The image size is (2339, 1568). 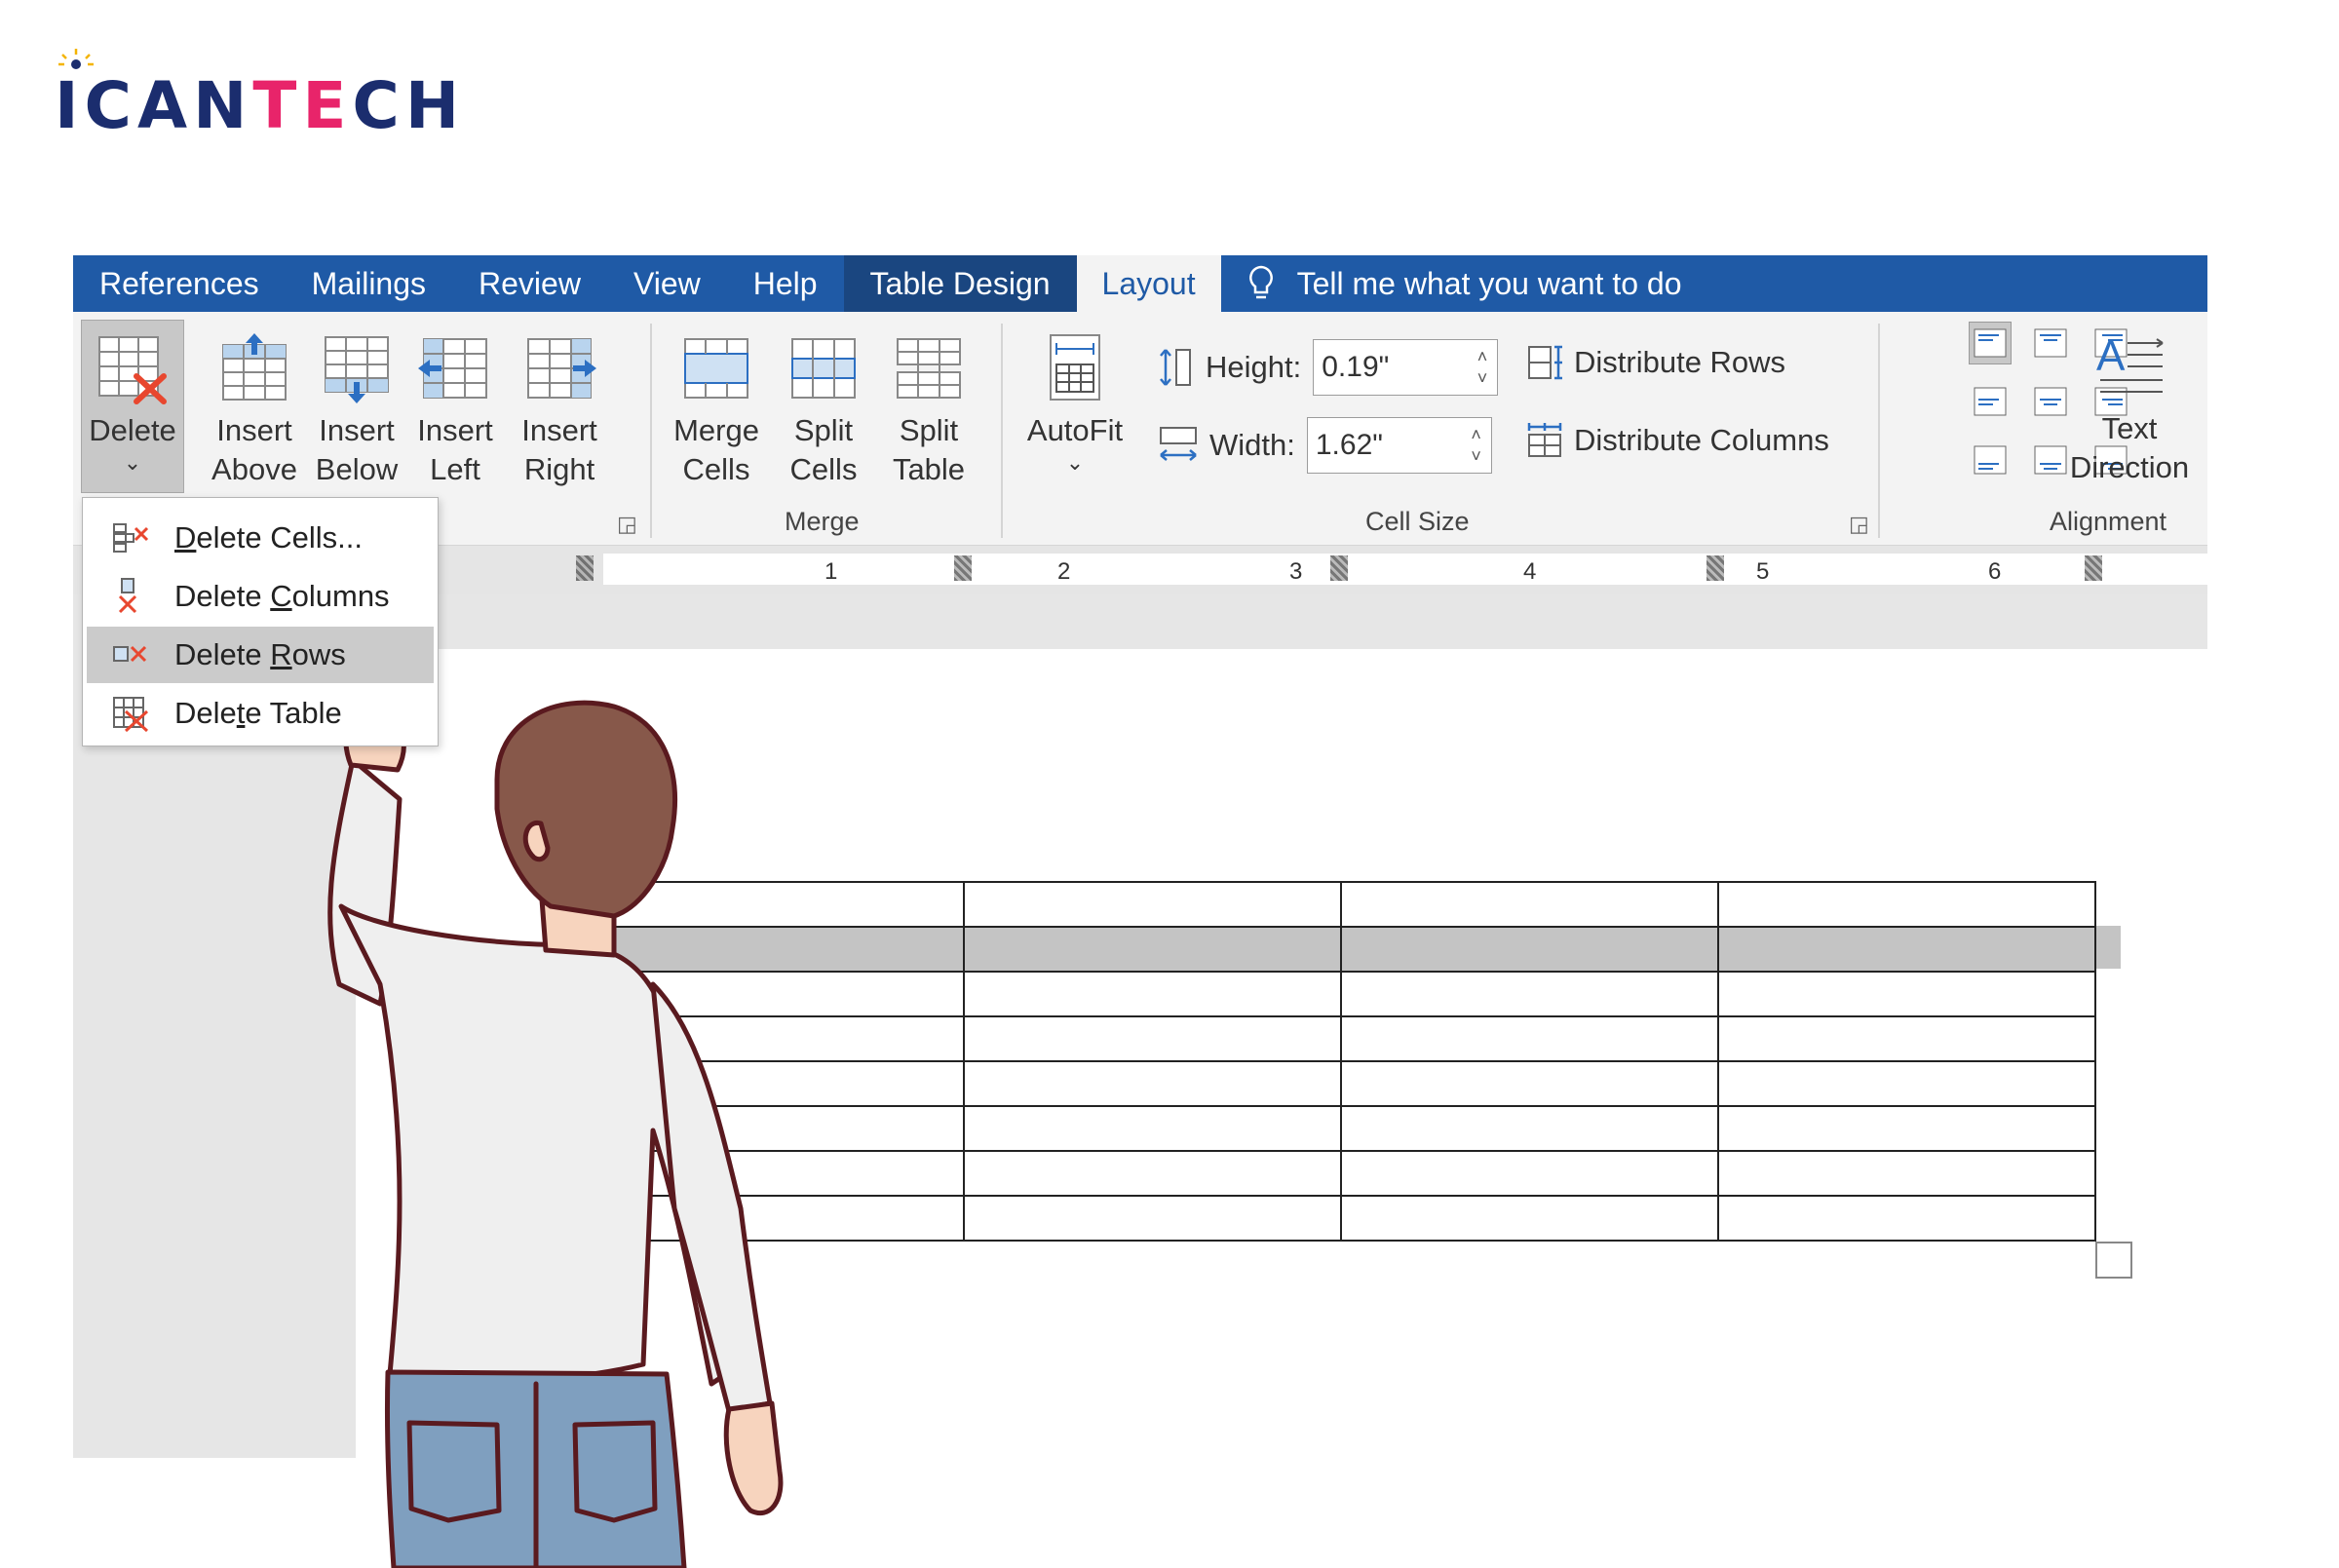 What do you see at coordinates (1406, 367) in the screenshot?
I see `height-input: 0.19" ˄ ˅` at bounding box center [1406, 367].